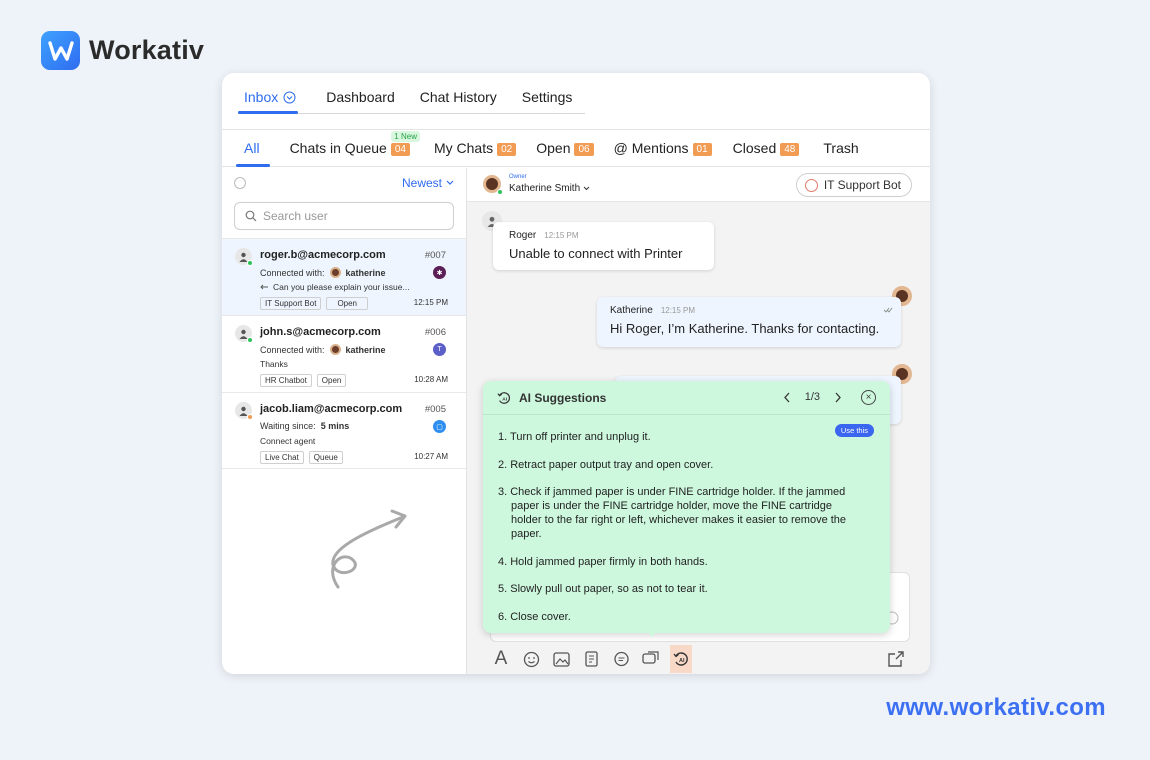 The image size is (1150, 760). Describe the element at coordinates (547, 102) in the screenshot. I see `tab-settings: Settings` at that location.